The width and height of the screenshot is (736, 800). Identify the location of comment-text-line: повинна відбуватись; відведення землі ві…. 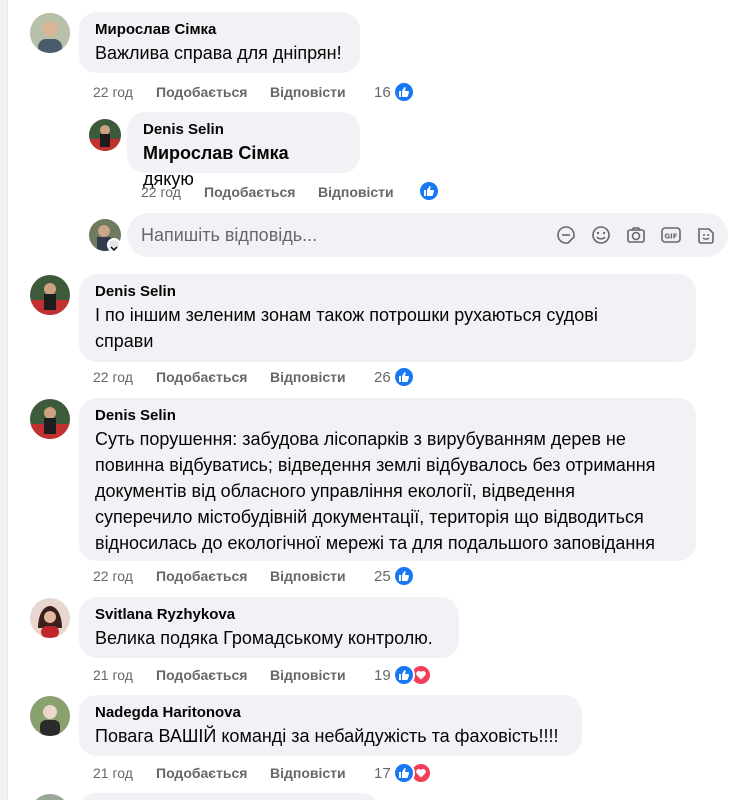
(375, 465).